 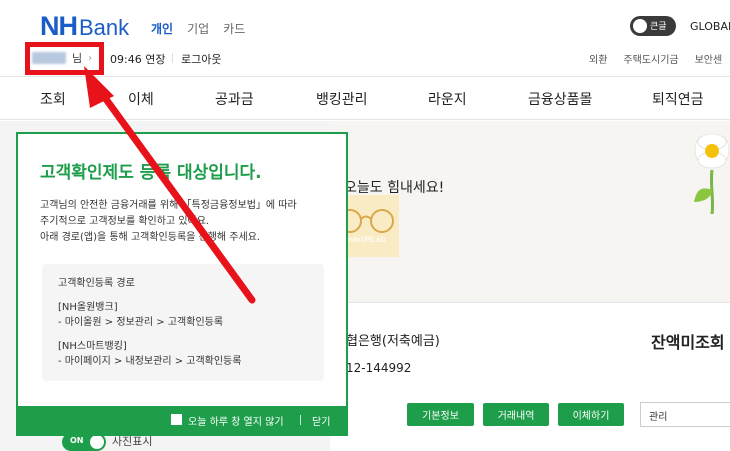 What do you see at coordinates (394, 188) in the screenshot?
I see `greeting-text: 오늘도 힘내세요!` at bounding box center [394, 188].